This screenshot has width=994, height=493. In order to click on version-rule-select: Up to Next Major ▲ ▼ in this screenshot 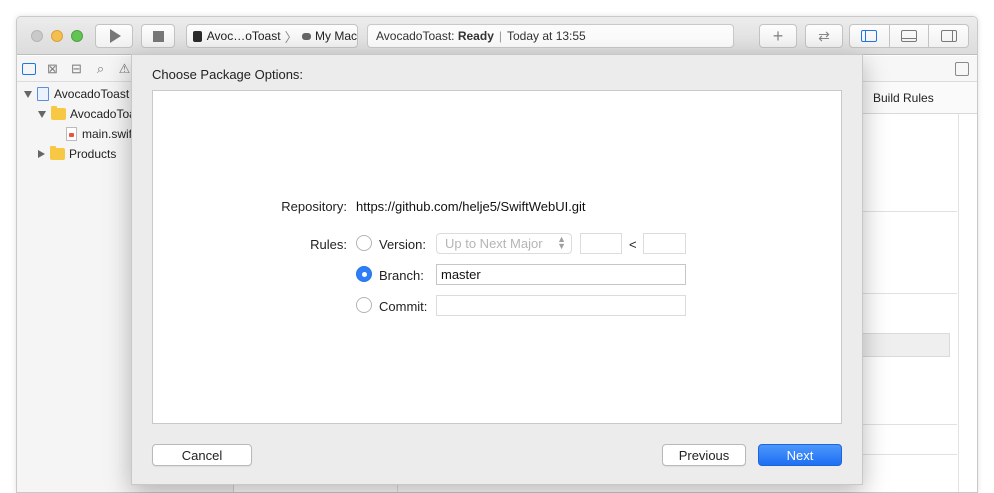, I will do `click(504, 243)`.